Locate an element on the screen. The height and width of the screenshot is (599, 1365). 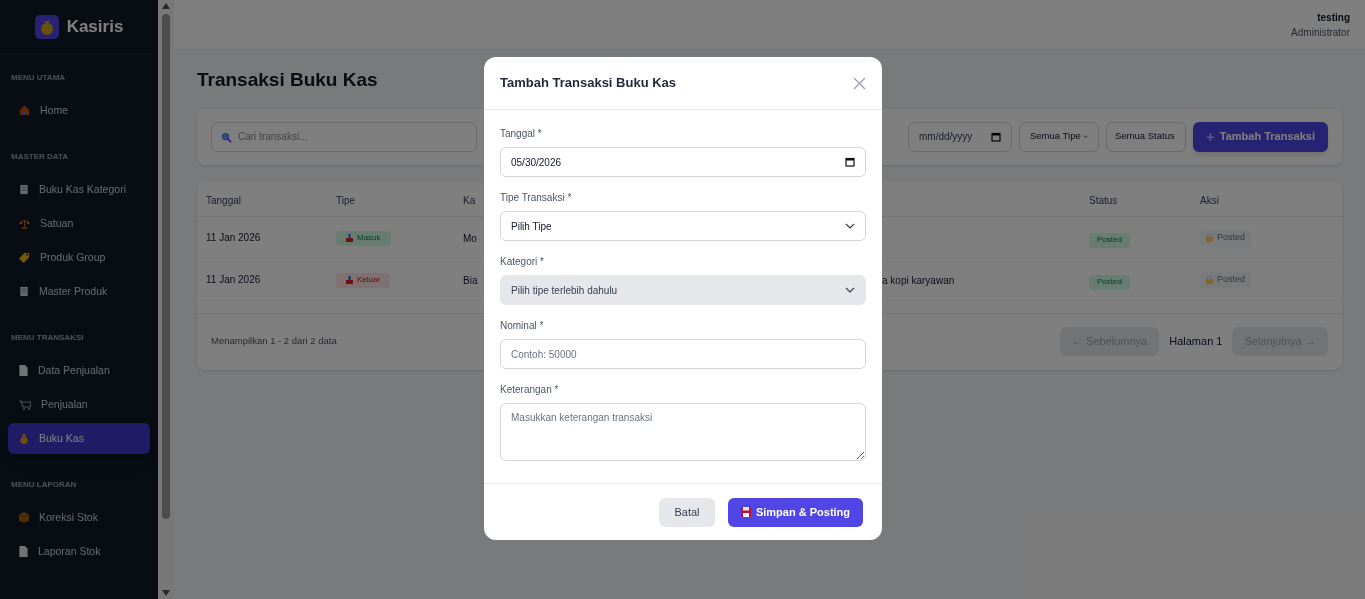
column-header: Tanggal is located at coordinates (224, 200).